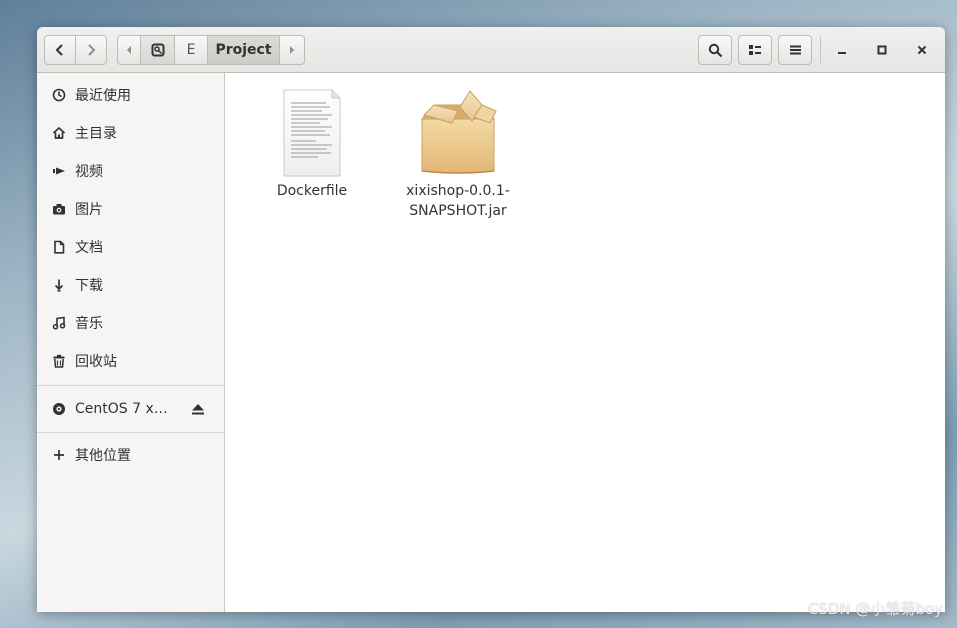 This screenshot has height=628, width=957. What do you see at coordinates (130, 209) in the screenshot?
I see `sidebar-item-pictures: 图片` at bounding box center [130, 209].